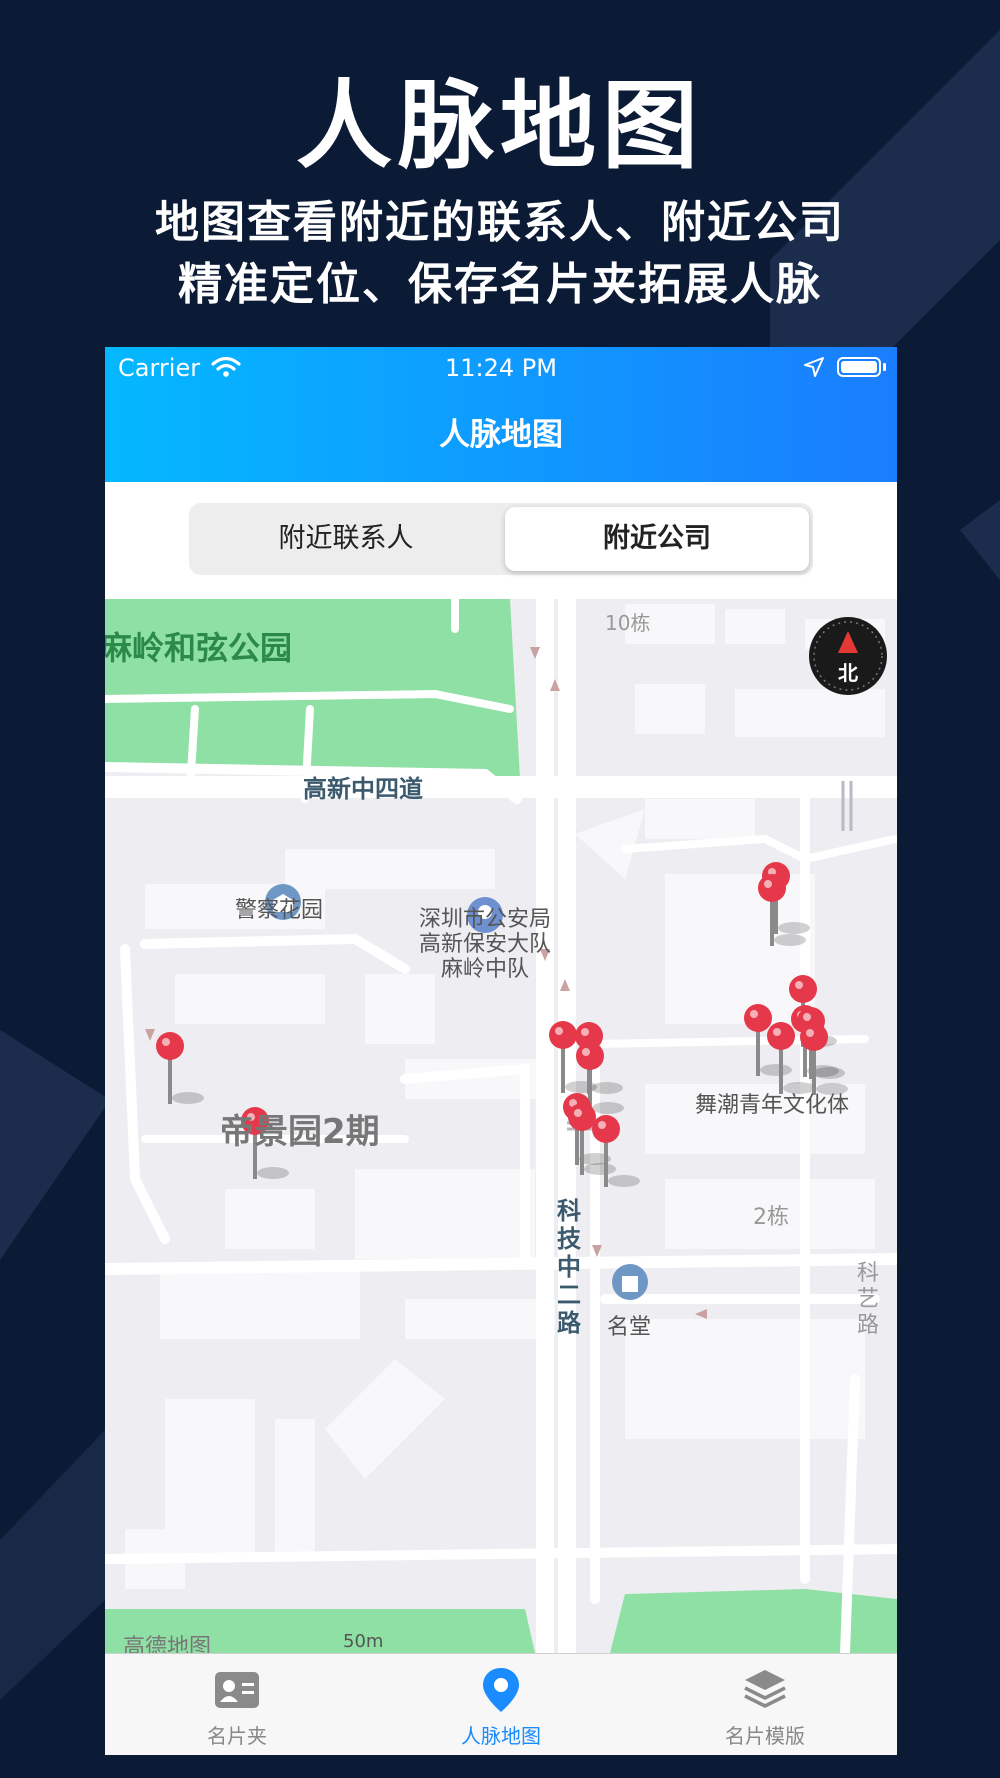 The width and height of the screenshot is (1000, 1778). I want to click on map-label-amap: 高德地图, so click(167, 1644).